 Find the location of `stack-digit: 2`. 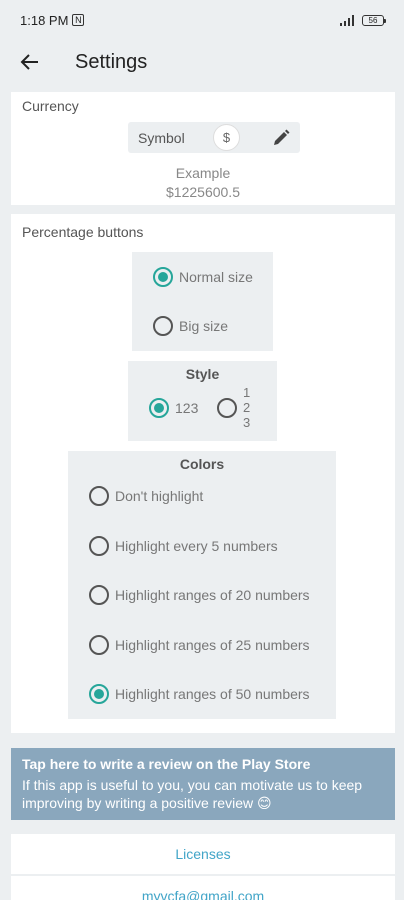

stack-digit: 2 is located at coordinates (247, 407).